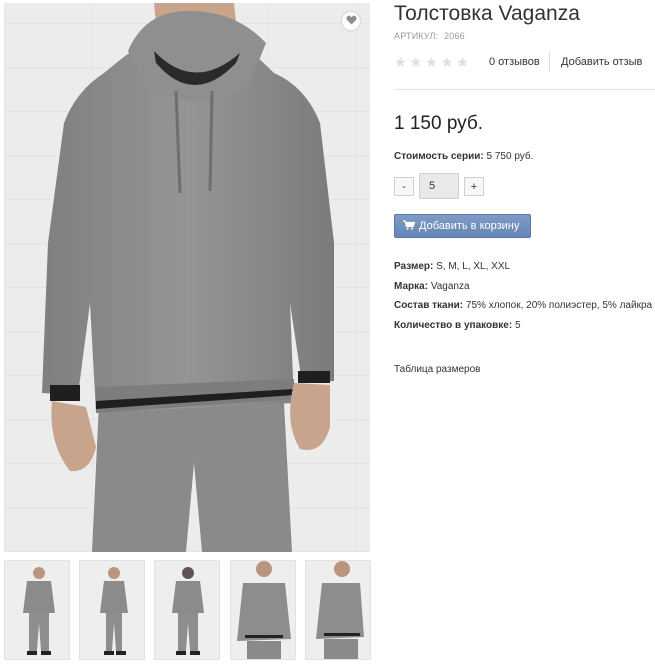 The image size is (655, 668). Describe the element at coordinates (474, 186) in the screenshot. I see `quantity-increment-button: +` at that location.